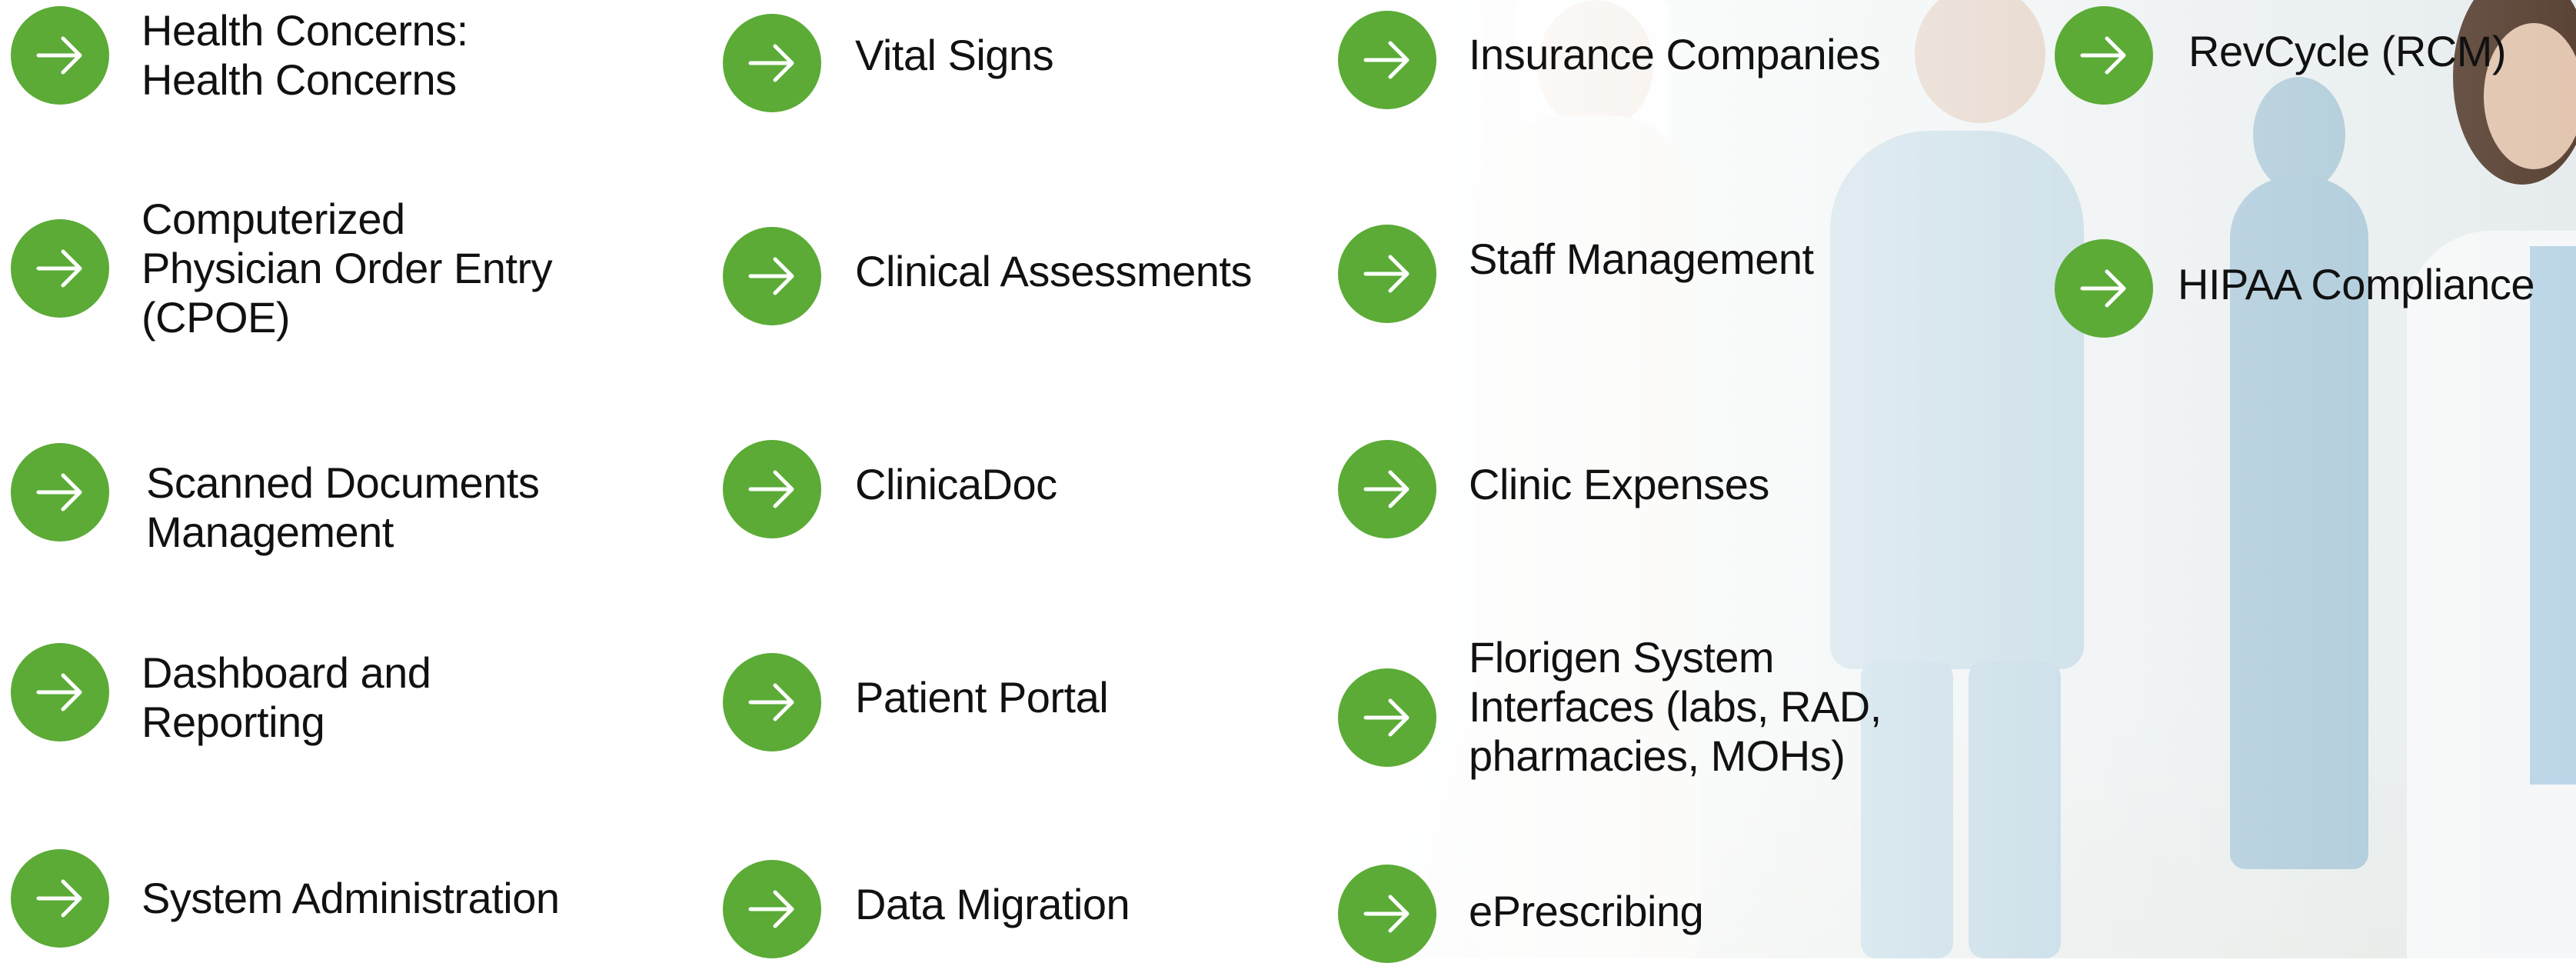  I want to click on feature-item-clinicadoc: ClinicaDoc, so click(890, 489).